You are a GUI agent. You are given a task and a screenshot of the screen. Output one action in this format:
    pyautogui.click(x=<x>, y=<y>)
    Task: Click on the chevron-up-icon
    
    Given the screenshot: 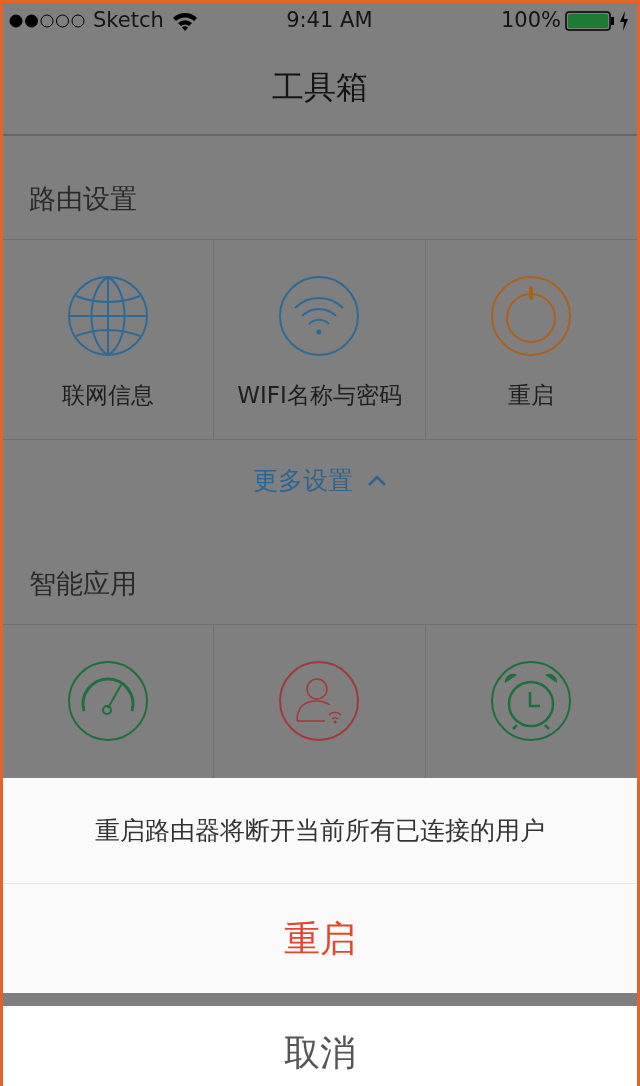 What is the action you would take?
    pyautogui.click(x=377, y=480)
    